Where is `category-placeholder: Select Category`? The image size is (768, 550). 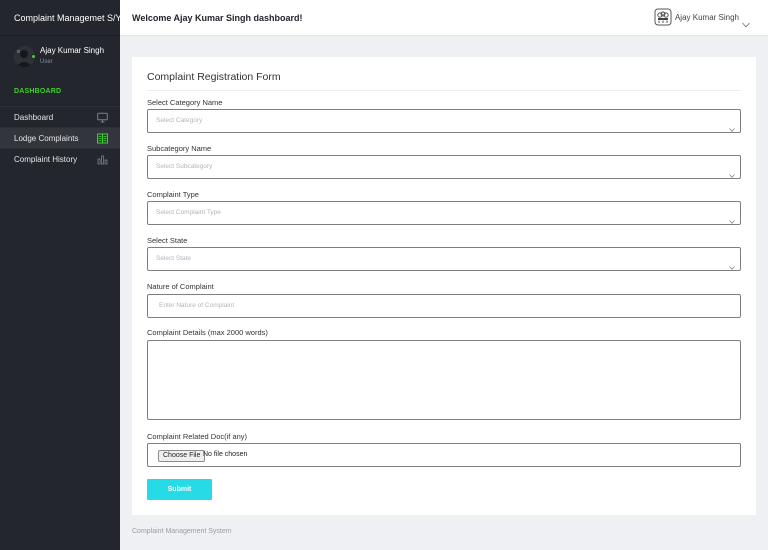 category-placeholder: Select Category is located at coordinates (179, 120).